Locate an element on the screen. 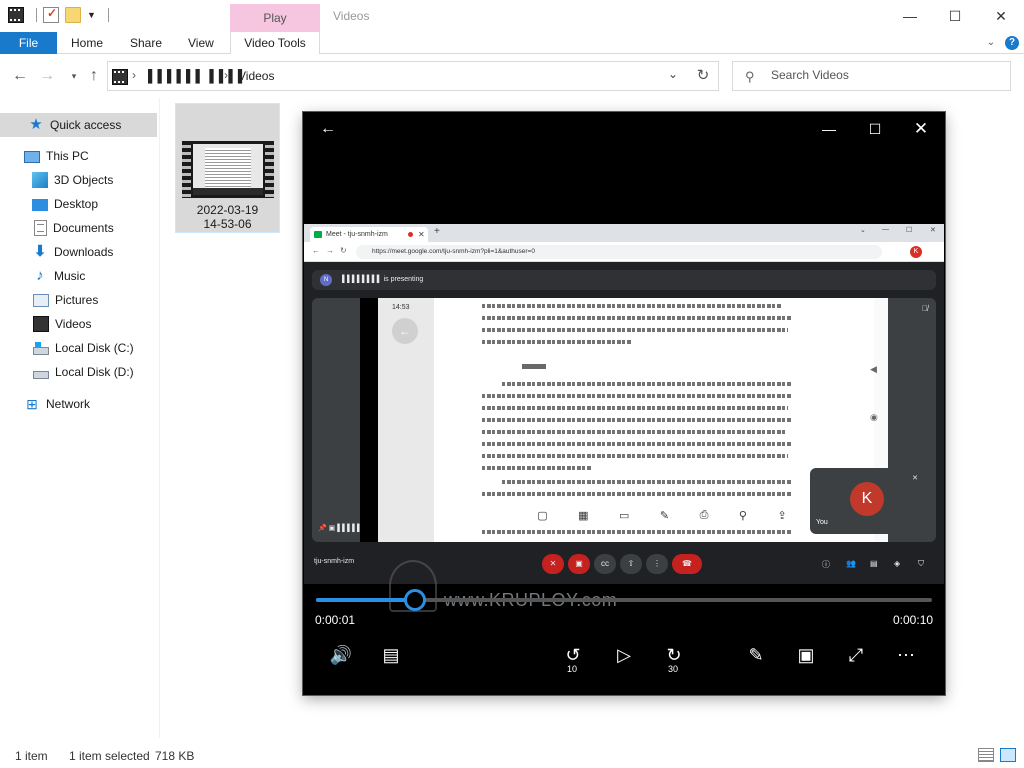  nav-item-pictures: Pictures is located at coordinates (78, 300).